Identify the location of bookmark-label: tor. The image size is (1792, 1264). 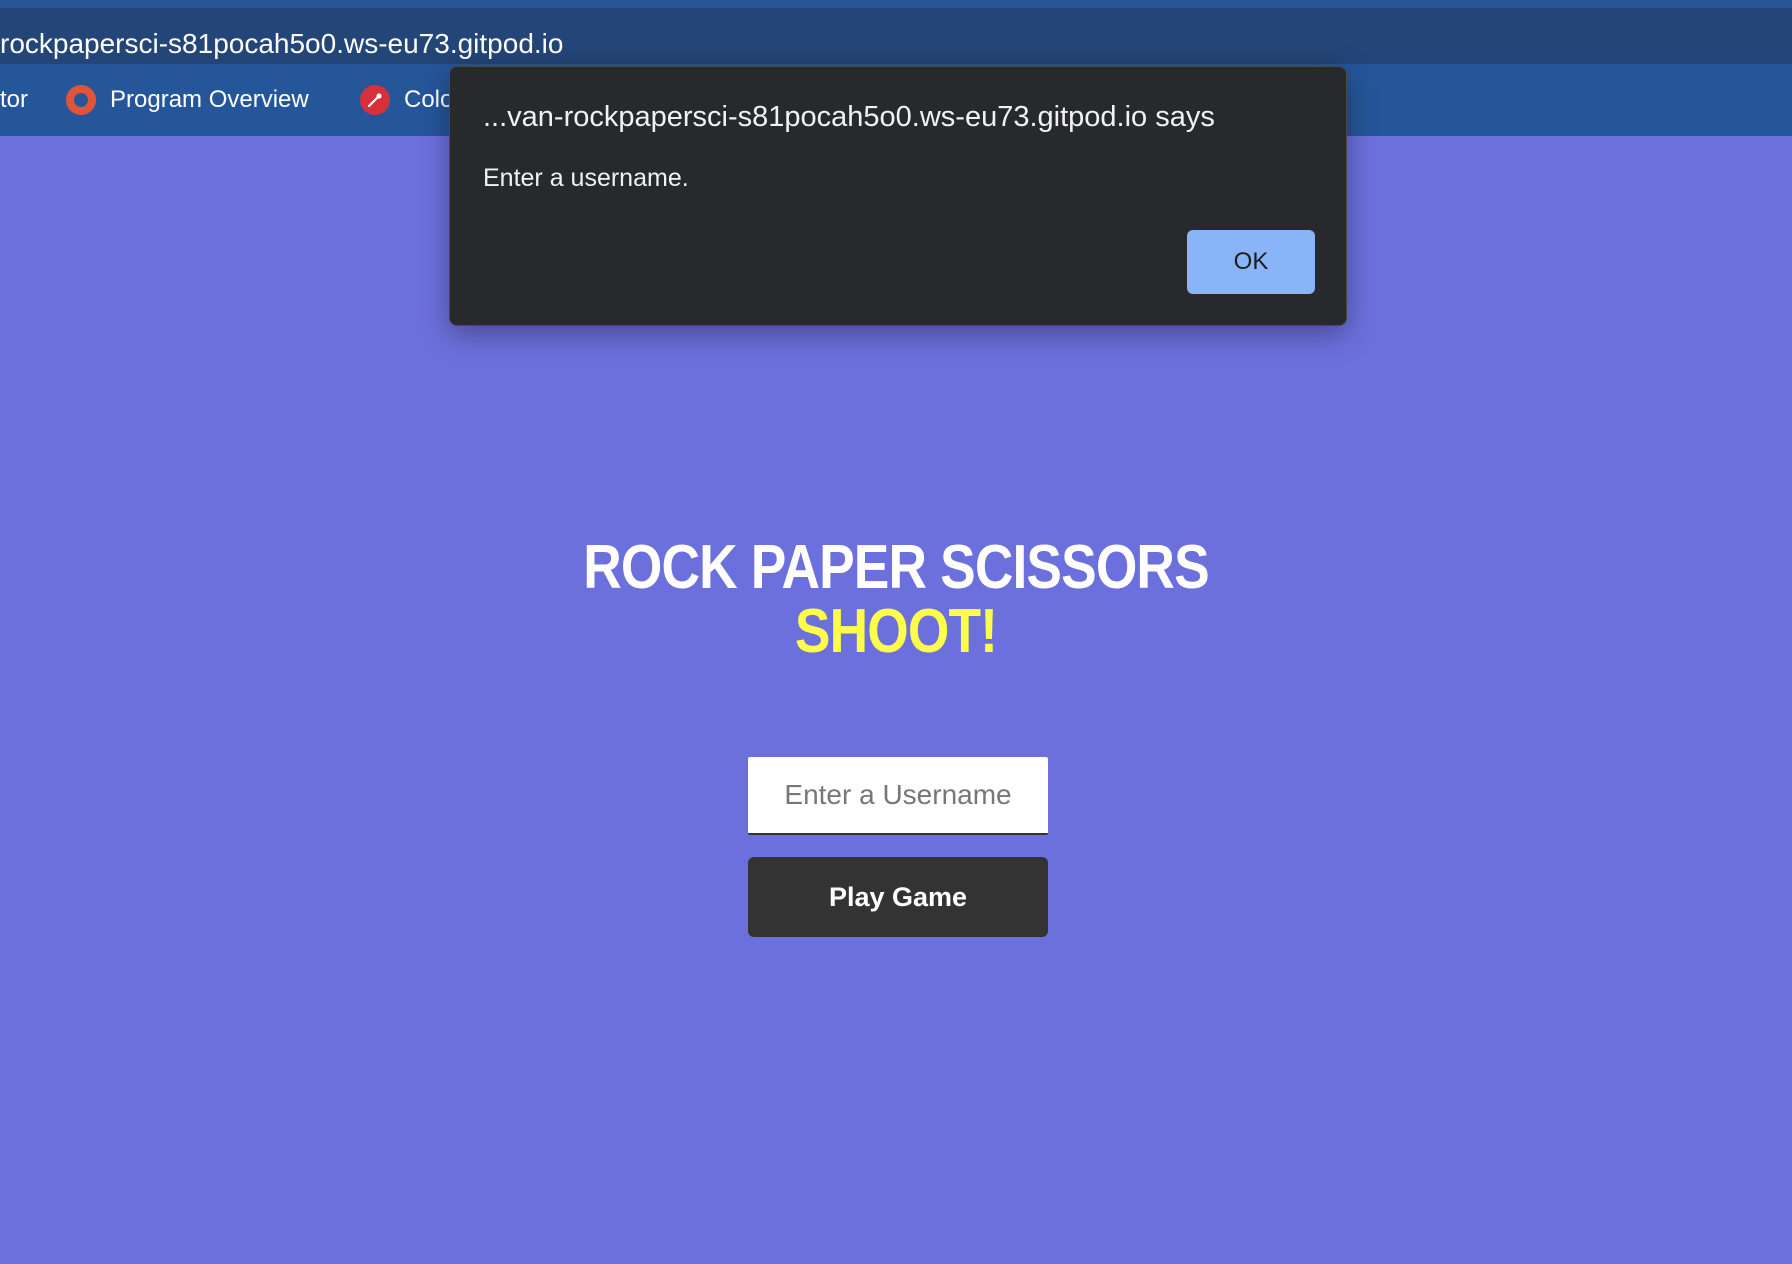
(14, 99).